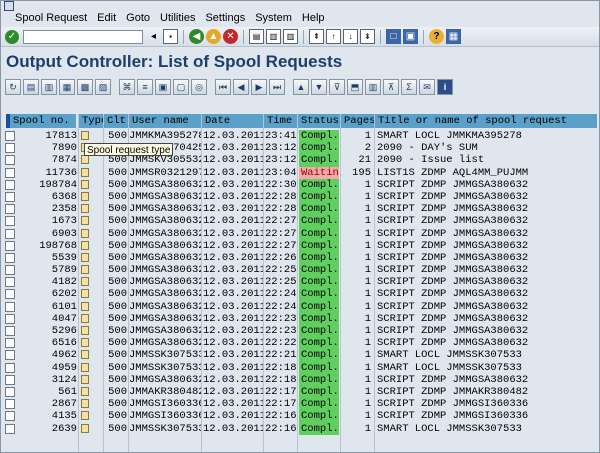  What do you see at coordinates (153, 36) in the screenshot?
I see `command-dropdown-icon: ◂` at bounding box center [153, 36].